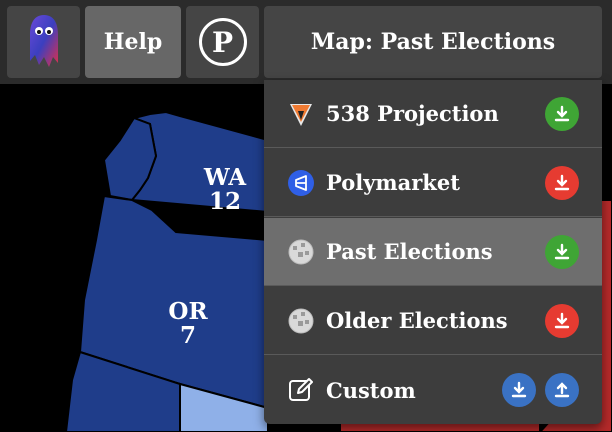 Image resolution: width=612 pixels, height=432 pixels. I want to click on state-label-or: OR 7, so click(188, 324).